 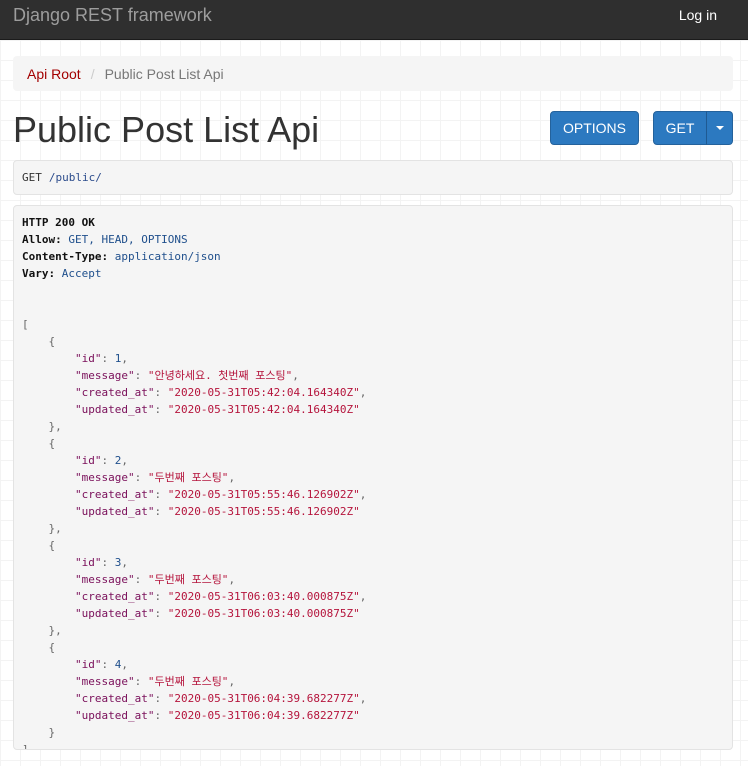 What do you see at coordinates (128, 239) in the screenshot?
I see `header-value: GET, HEAD, OPTIONS` at bounding box center [128, 239].